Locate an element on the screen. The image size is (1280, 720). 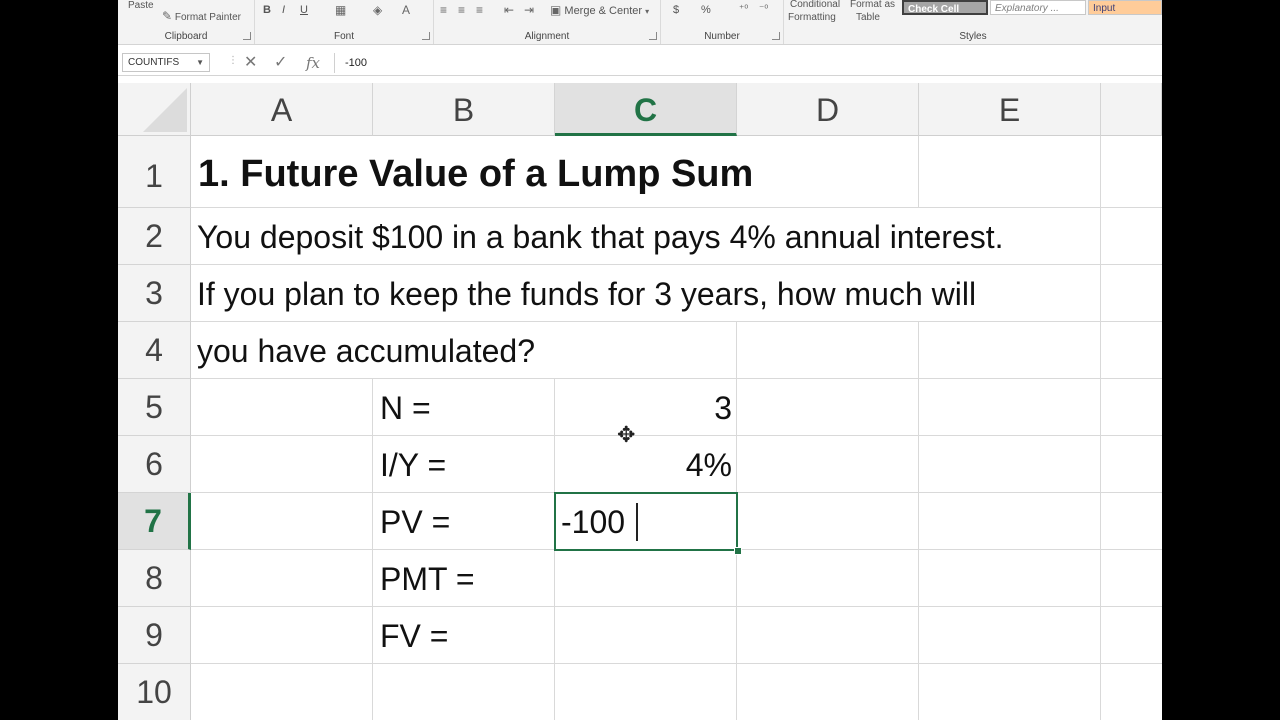
align-right-icon: ≡ is located at coordinates (479, 10).